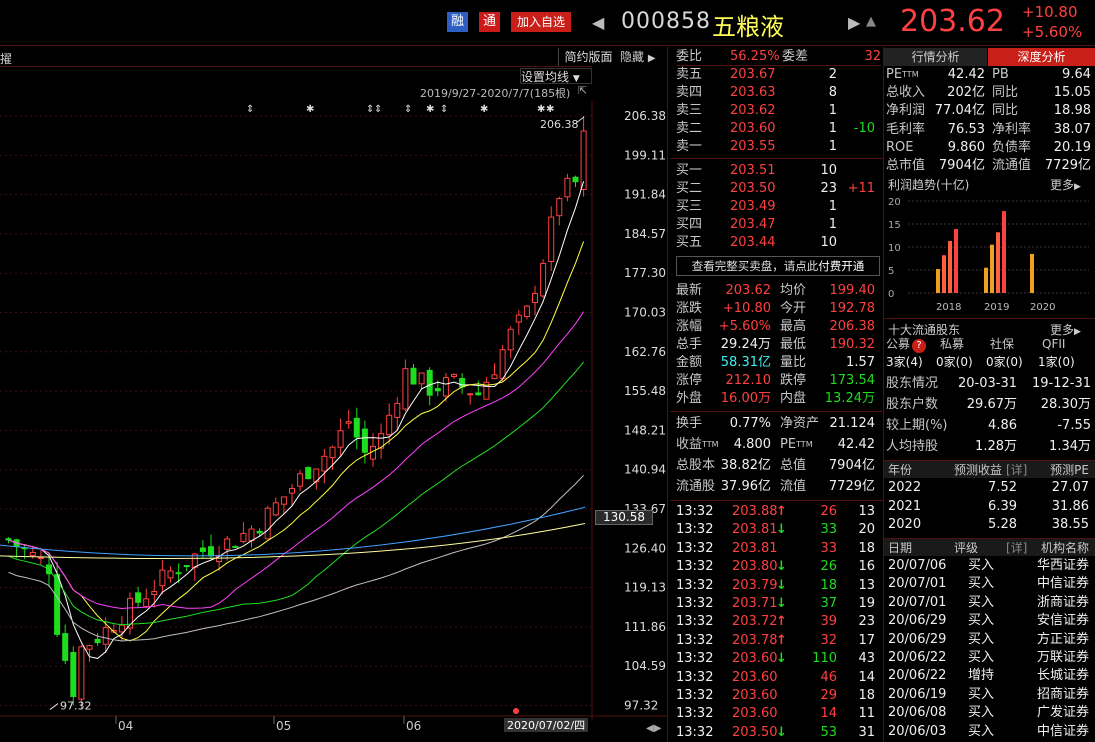  Describe the element at coordinates (689, 423) in the screenshot. I see `quote-label: 换手` at that location.